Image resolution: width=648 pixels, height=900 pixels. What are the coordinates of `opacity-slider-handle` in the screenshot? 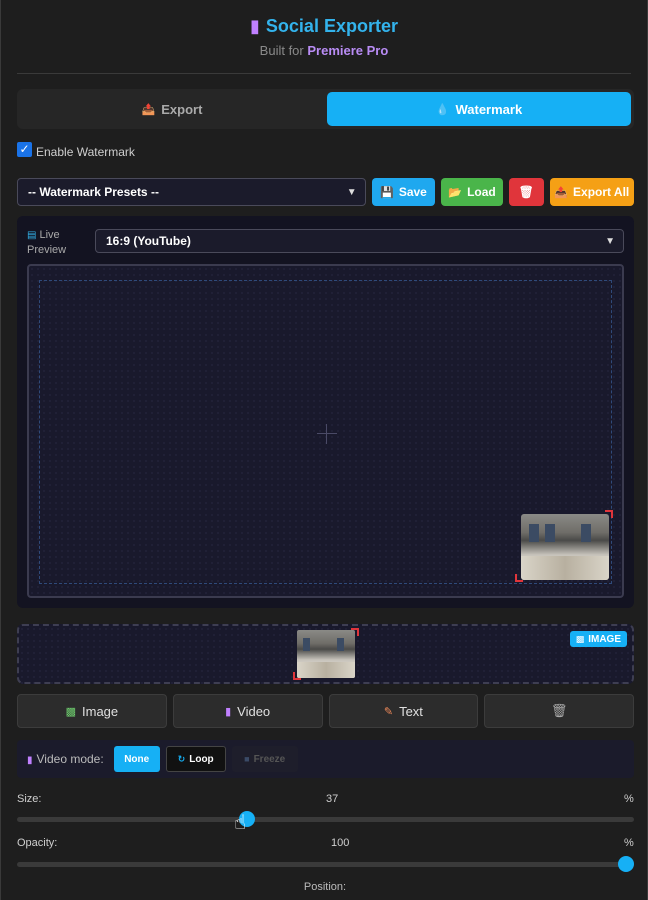 It's located at (626, 864).